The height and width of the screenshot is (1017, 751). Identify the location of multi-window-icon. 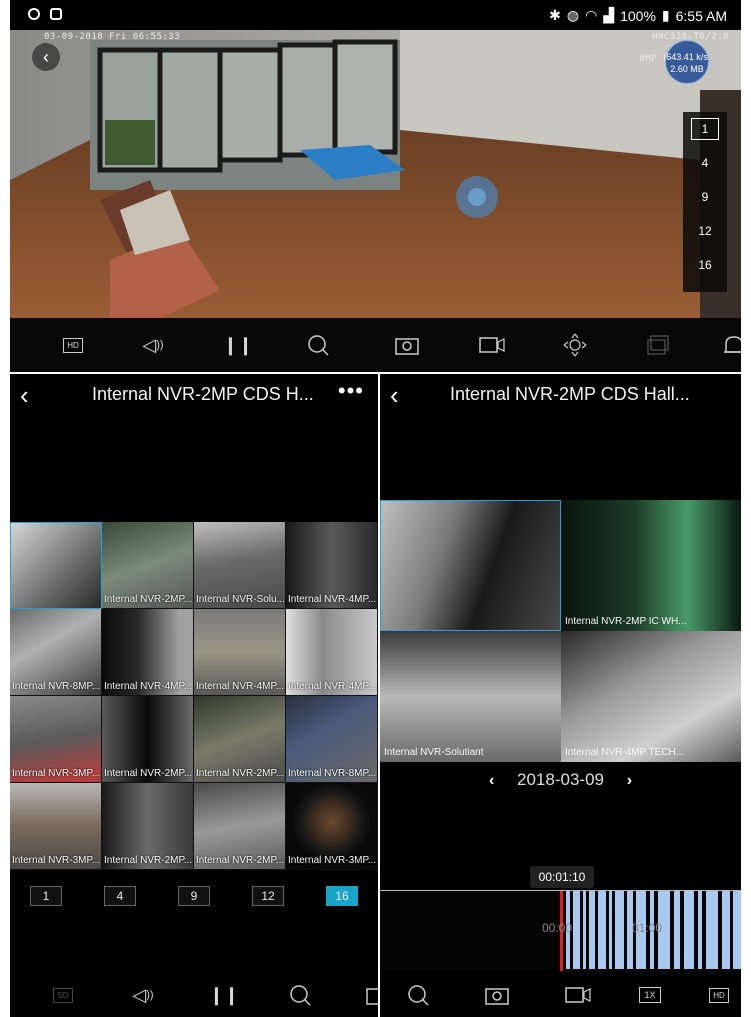
(658, 345).